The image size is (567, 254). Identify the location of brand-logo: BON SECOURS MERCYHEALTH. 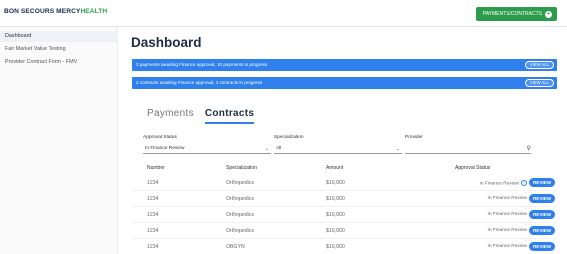
(55, 11).